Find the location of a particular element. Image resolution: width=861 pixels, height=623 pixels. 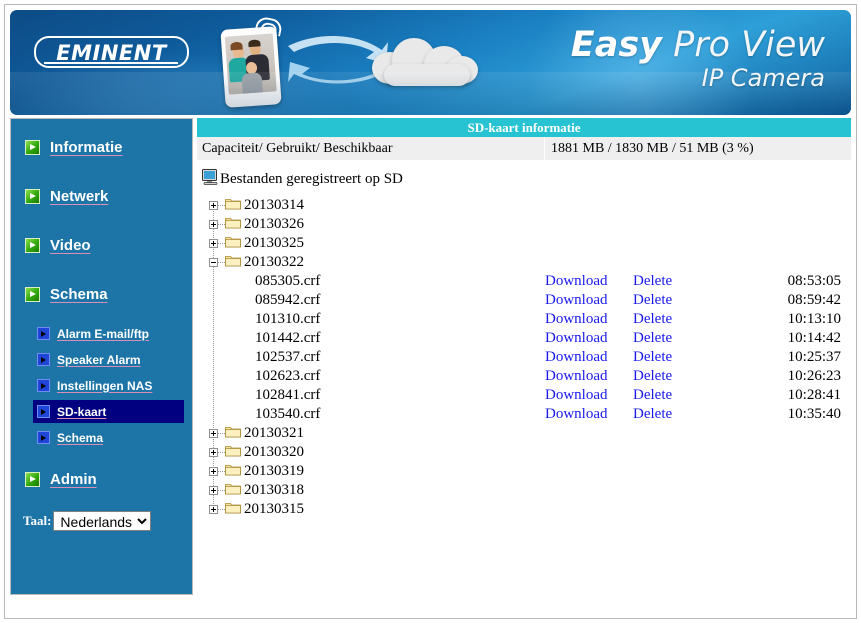

file-name: 103540.crf is located at coordinates (288, 414).